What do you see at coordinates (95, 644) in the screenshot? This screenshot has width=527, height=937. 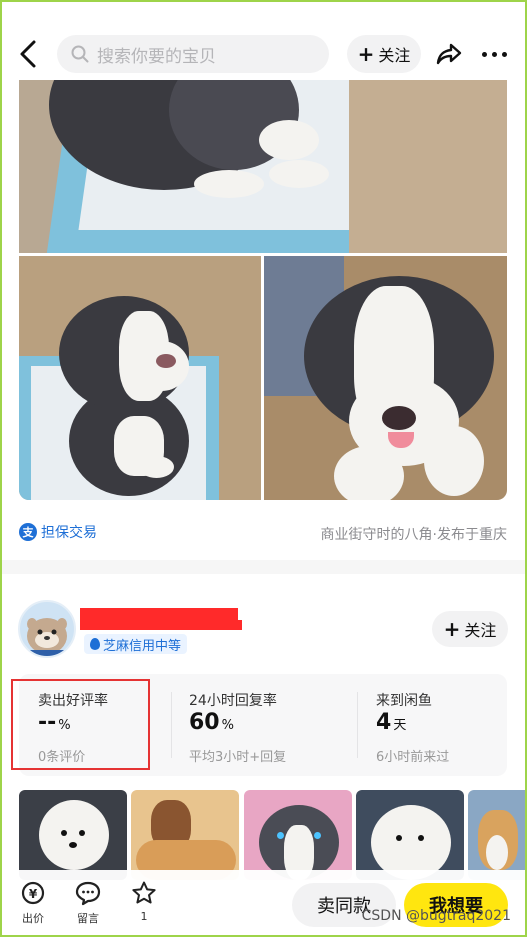 I see `credit-drop-icon` at bounding box center [95, 644].